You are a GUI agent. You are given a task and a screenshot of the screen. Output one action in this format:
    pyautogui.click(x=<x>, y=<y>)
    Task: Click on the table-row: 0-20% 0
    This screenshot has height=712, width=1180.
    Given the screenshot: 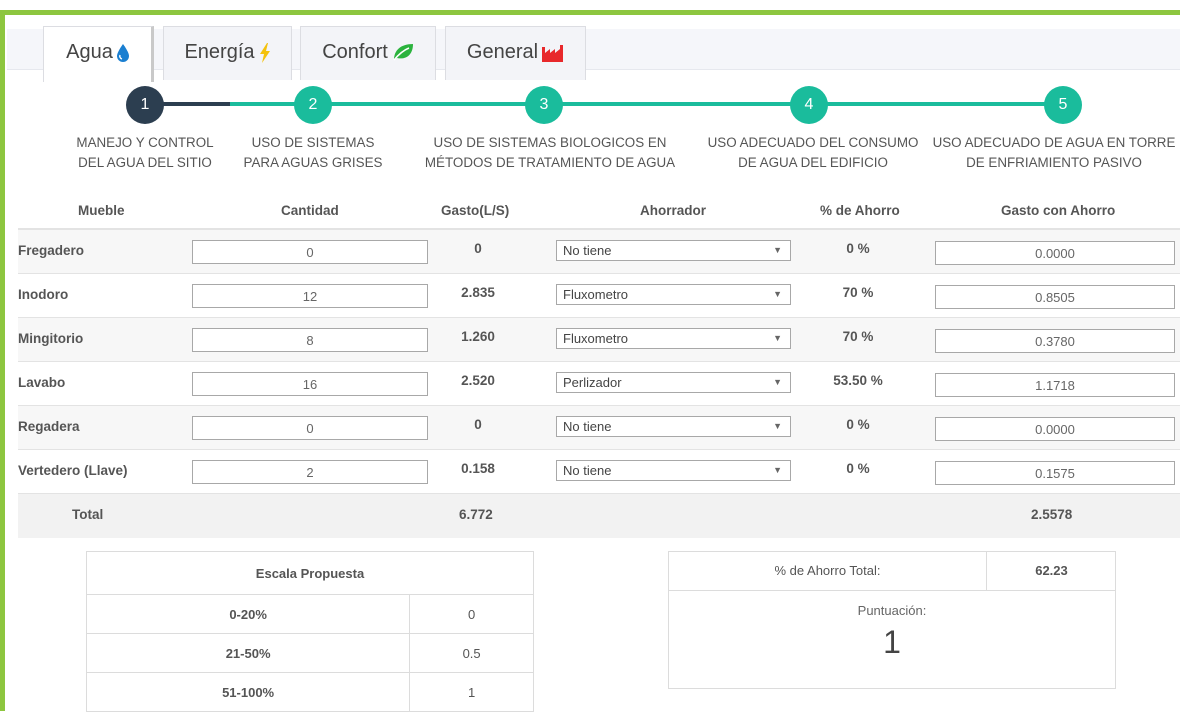 What is the action you would take?
    pyautogui.click(x=309, y=614)
    